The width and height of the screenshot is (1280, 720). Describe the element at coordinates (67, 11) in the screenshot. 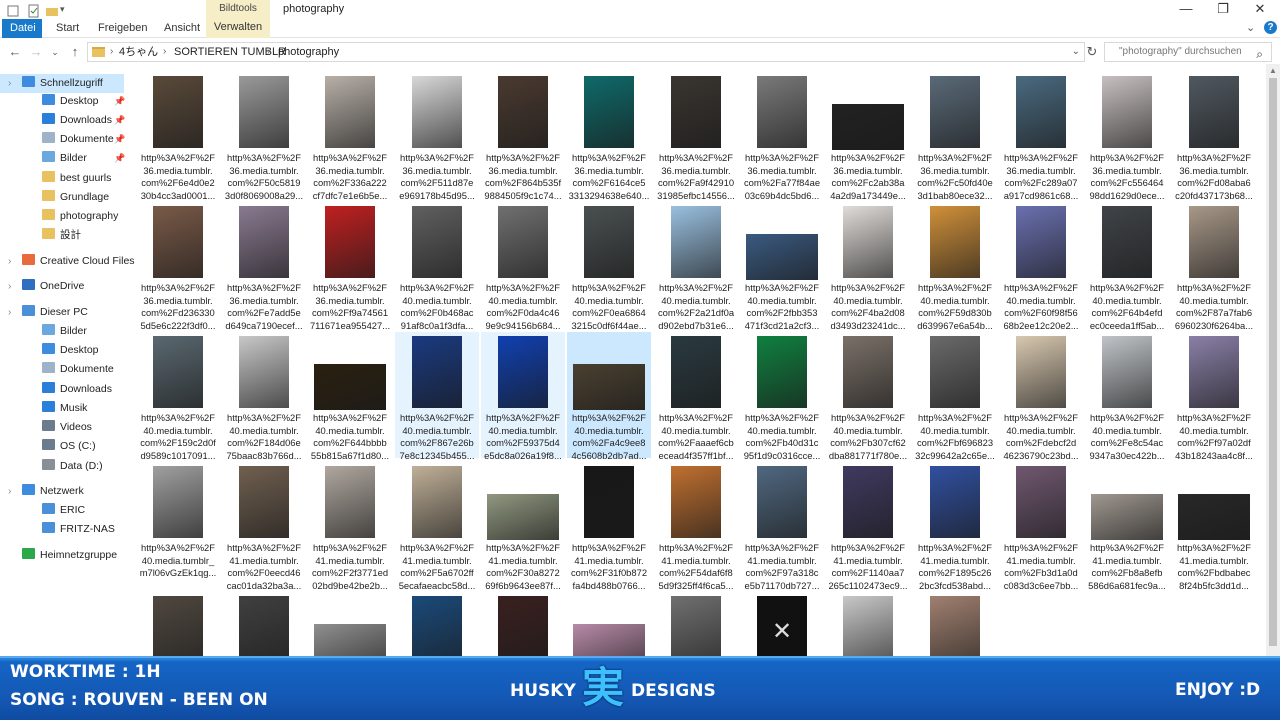

I see `customize-toolbar-icon: ▾` at that location.